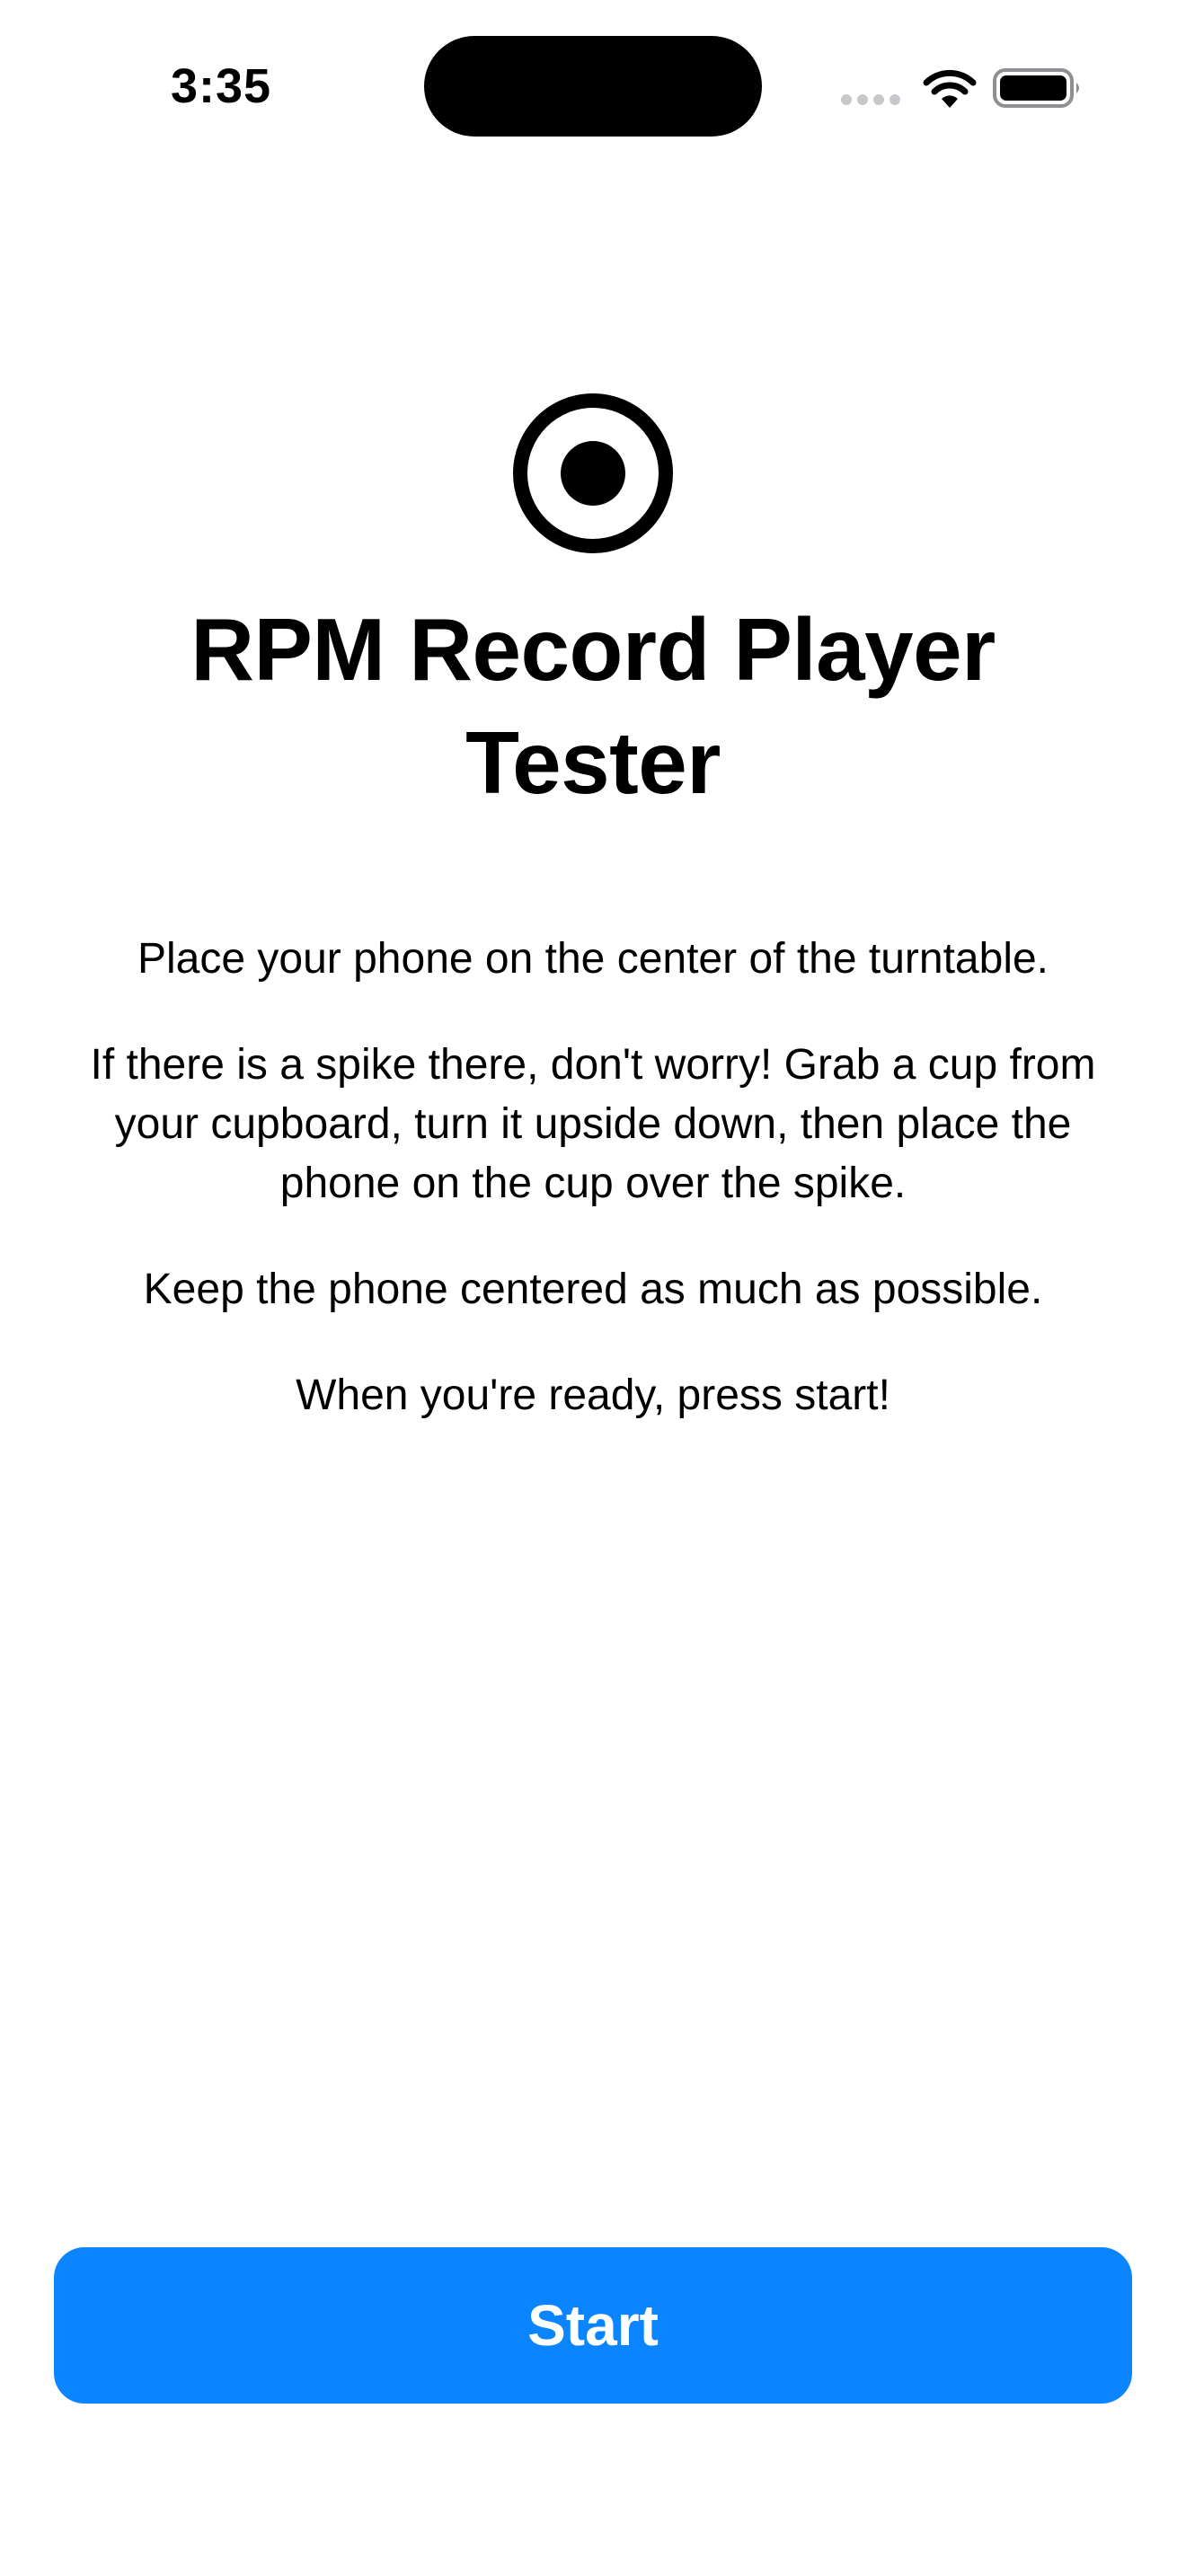  Describe the element at coordinates (221, 86) in the screenshot. I see `status-time: 3:35` at that location.